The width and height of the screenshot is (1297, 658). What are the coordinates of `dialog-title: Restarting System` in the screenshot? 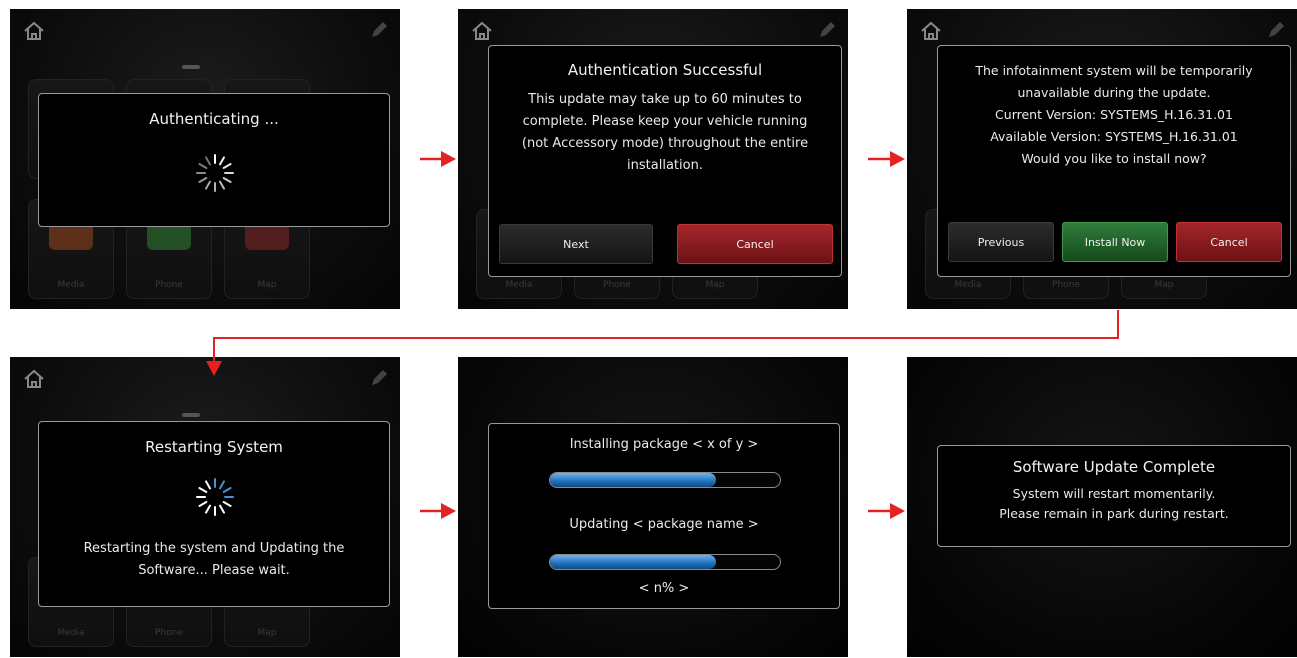 It's located at (214, 447).